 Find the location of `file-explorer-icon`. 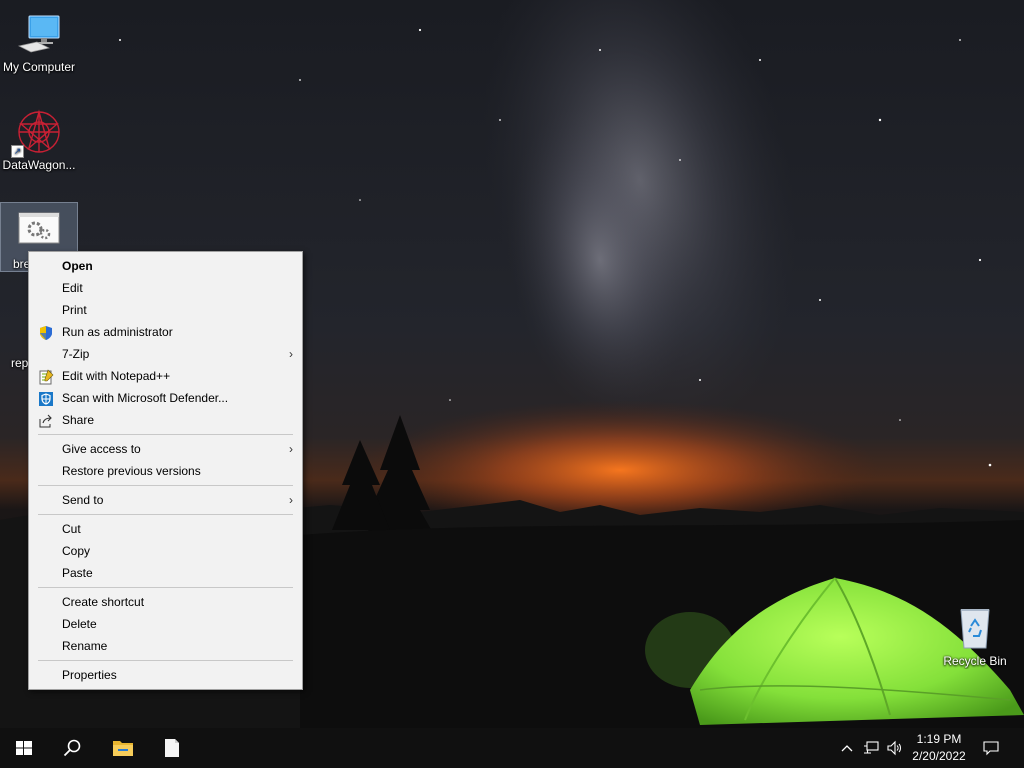

file-explorer-icon is located at coordinates (123, 748).